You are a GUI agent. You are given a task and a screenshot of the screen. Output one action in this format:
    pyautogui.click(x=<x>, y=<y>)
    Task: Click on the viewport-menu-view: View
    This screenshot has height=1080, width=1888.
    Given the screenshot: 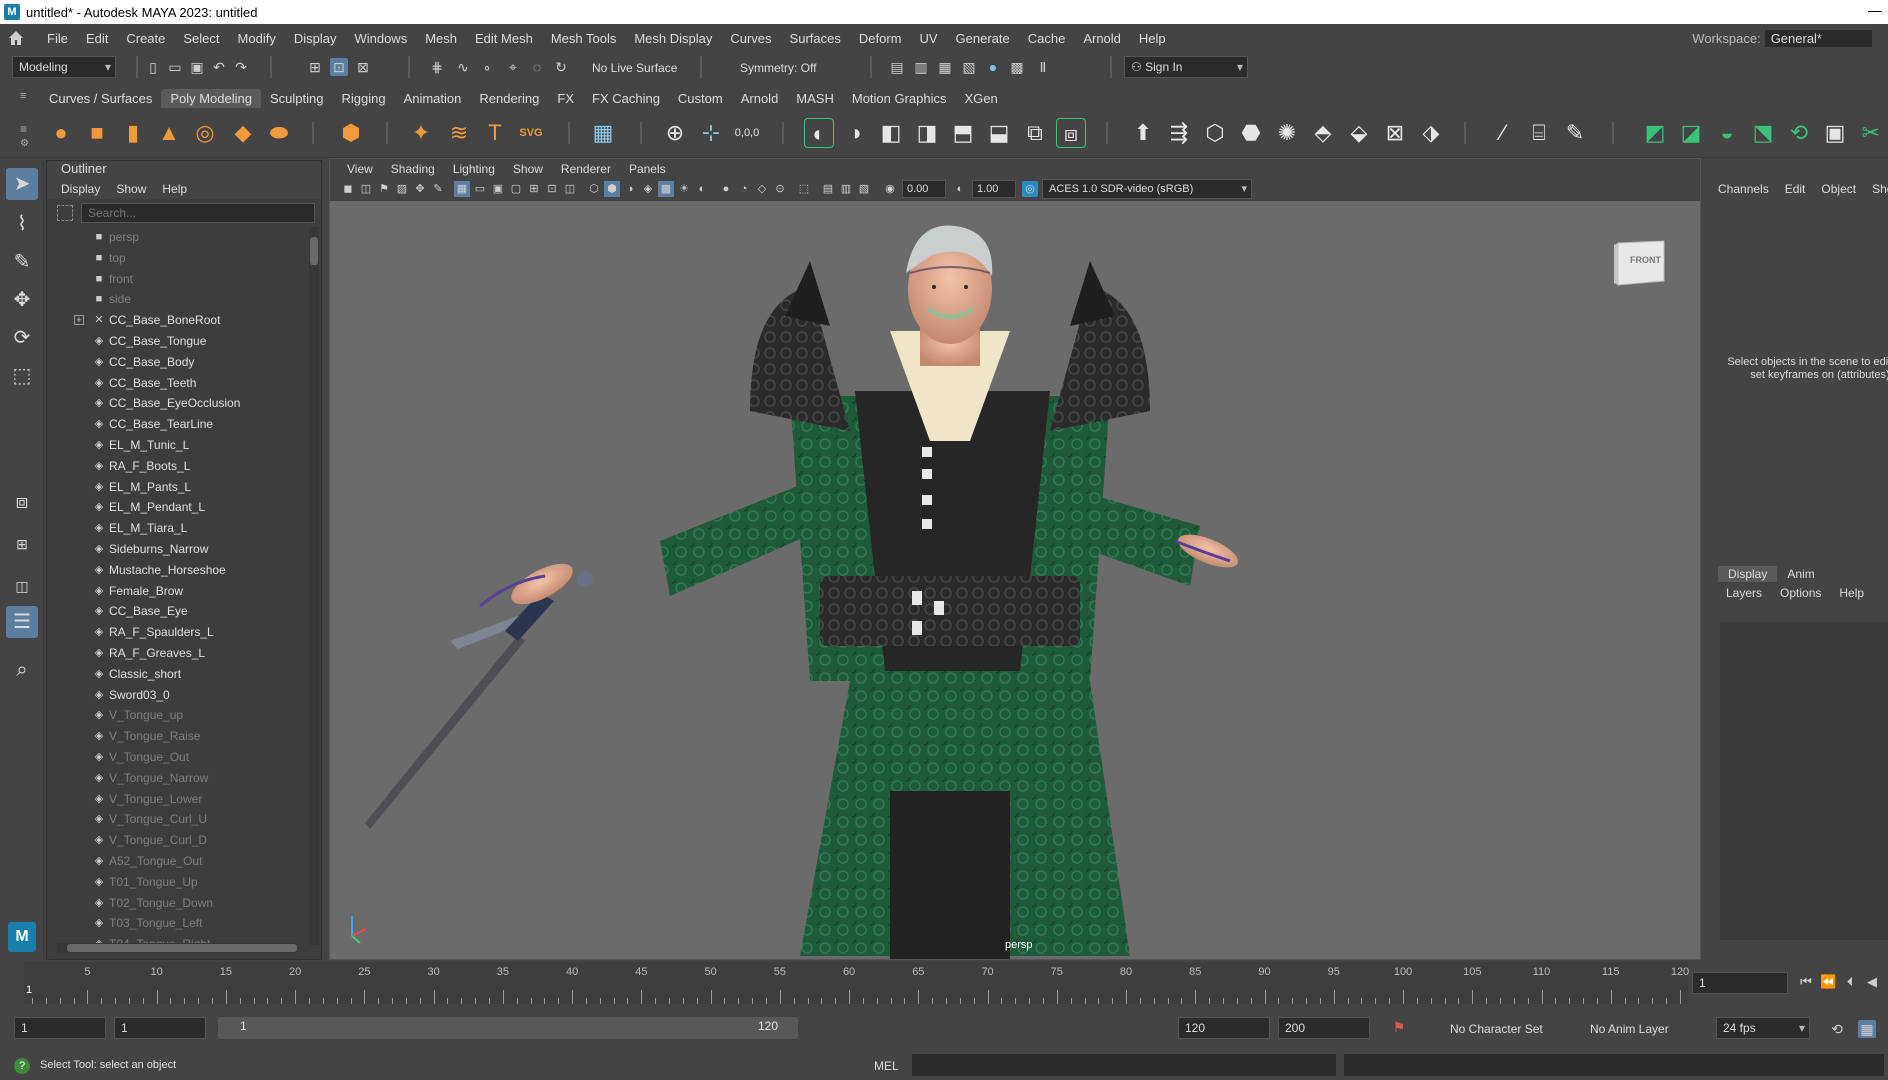 What is the action you would take?
    pyautogui.click(x=360, y=169)
    